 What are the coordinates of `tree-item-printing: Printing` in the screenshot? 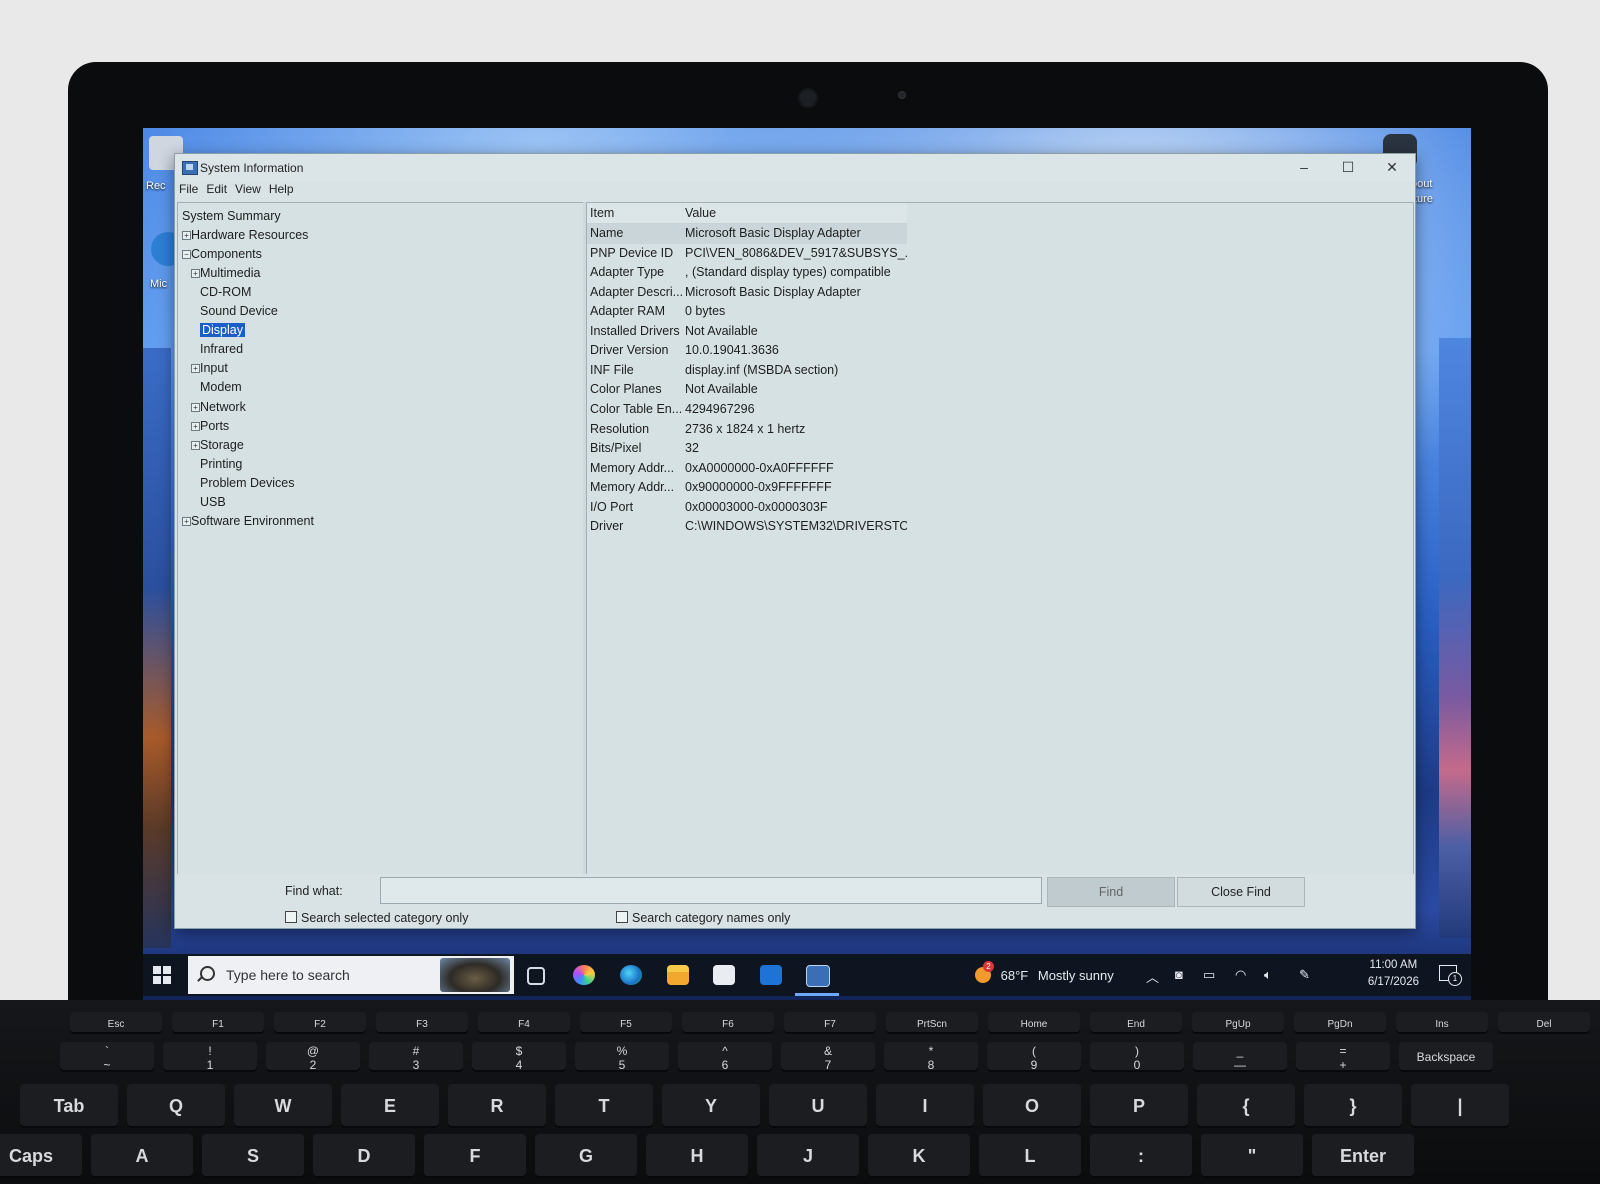 It's located at (221, 464).